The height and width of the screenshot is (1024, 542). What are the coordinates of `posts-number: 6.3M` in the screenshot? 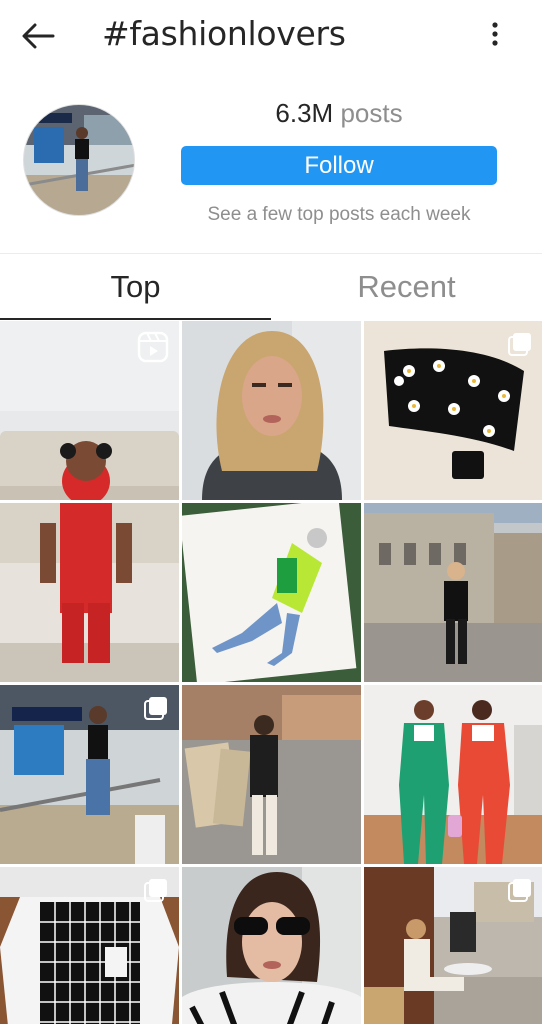 It's located at (304, 113).